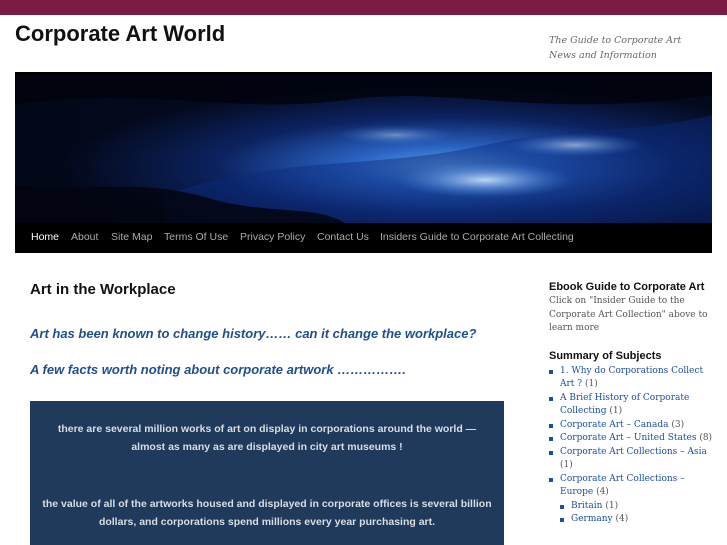 The height and width of the screenshot is (545, 727). What do you see at coordinates (637, 520) in the screenshot?
I see `list-item: Germany (4)` at bounding box center [637, 520].